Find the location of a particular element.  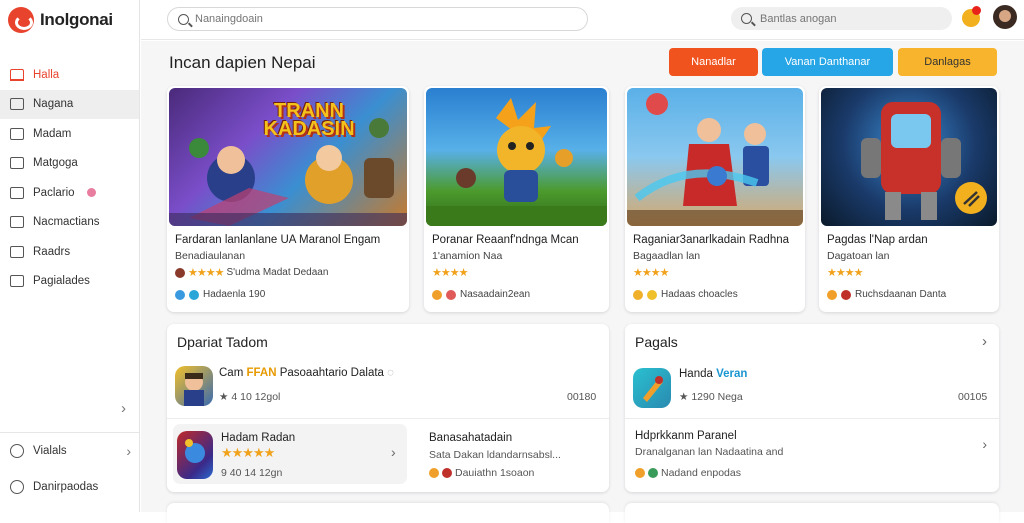

search-bar is located at coordinates (377, 19).